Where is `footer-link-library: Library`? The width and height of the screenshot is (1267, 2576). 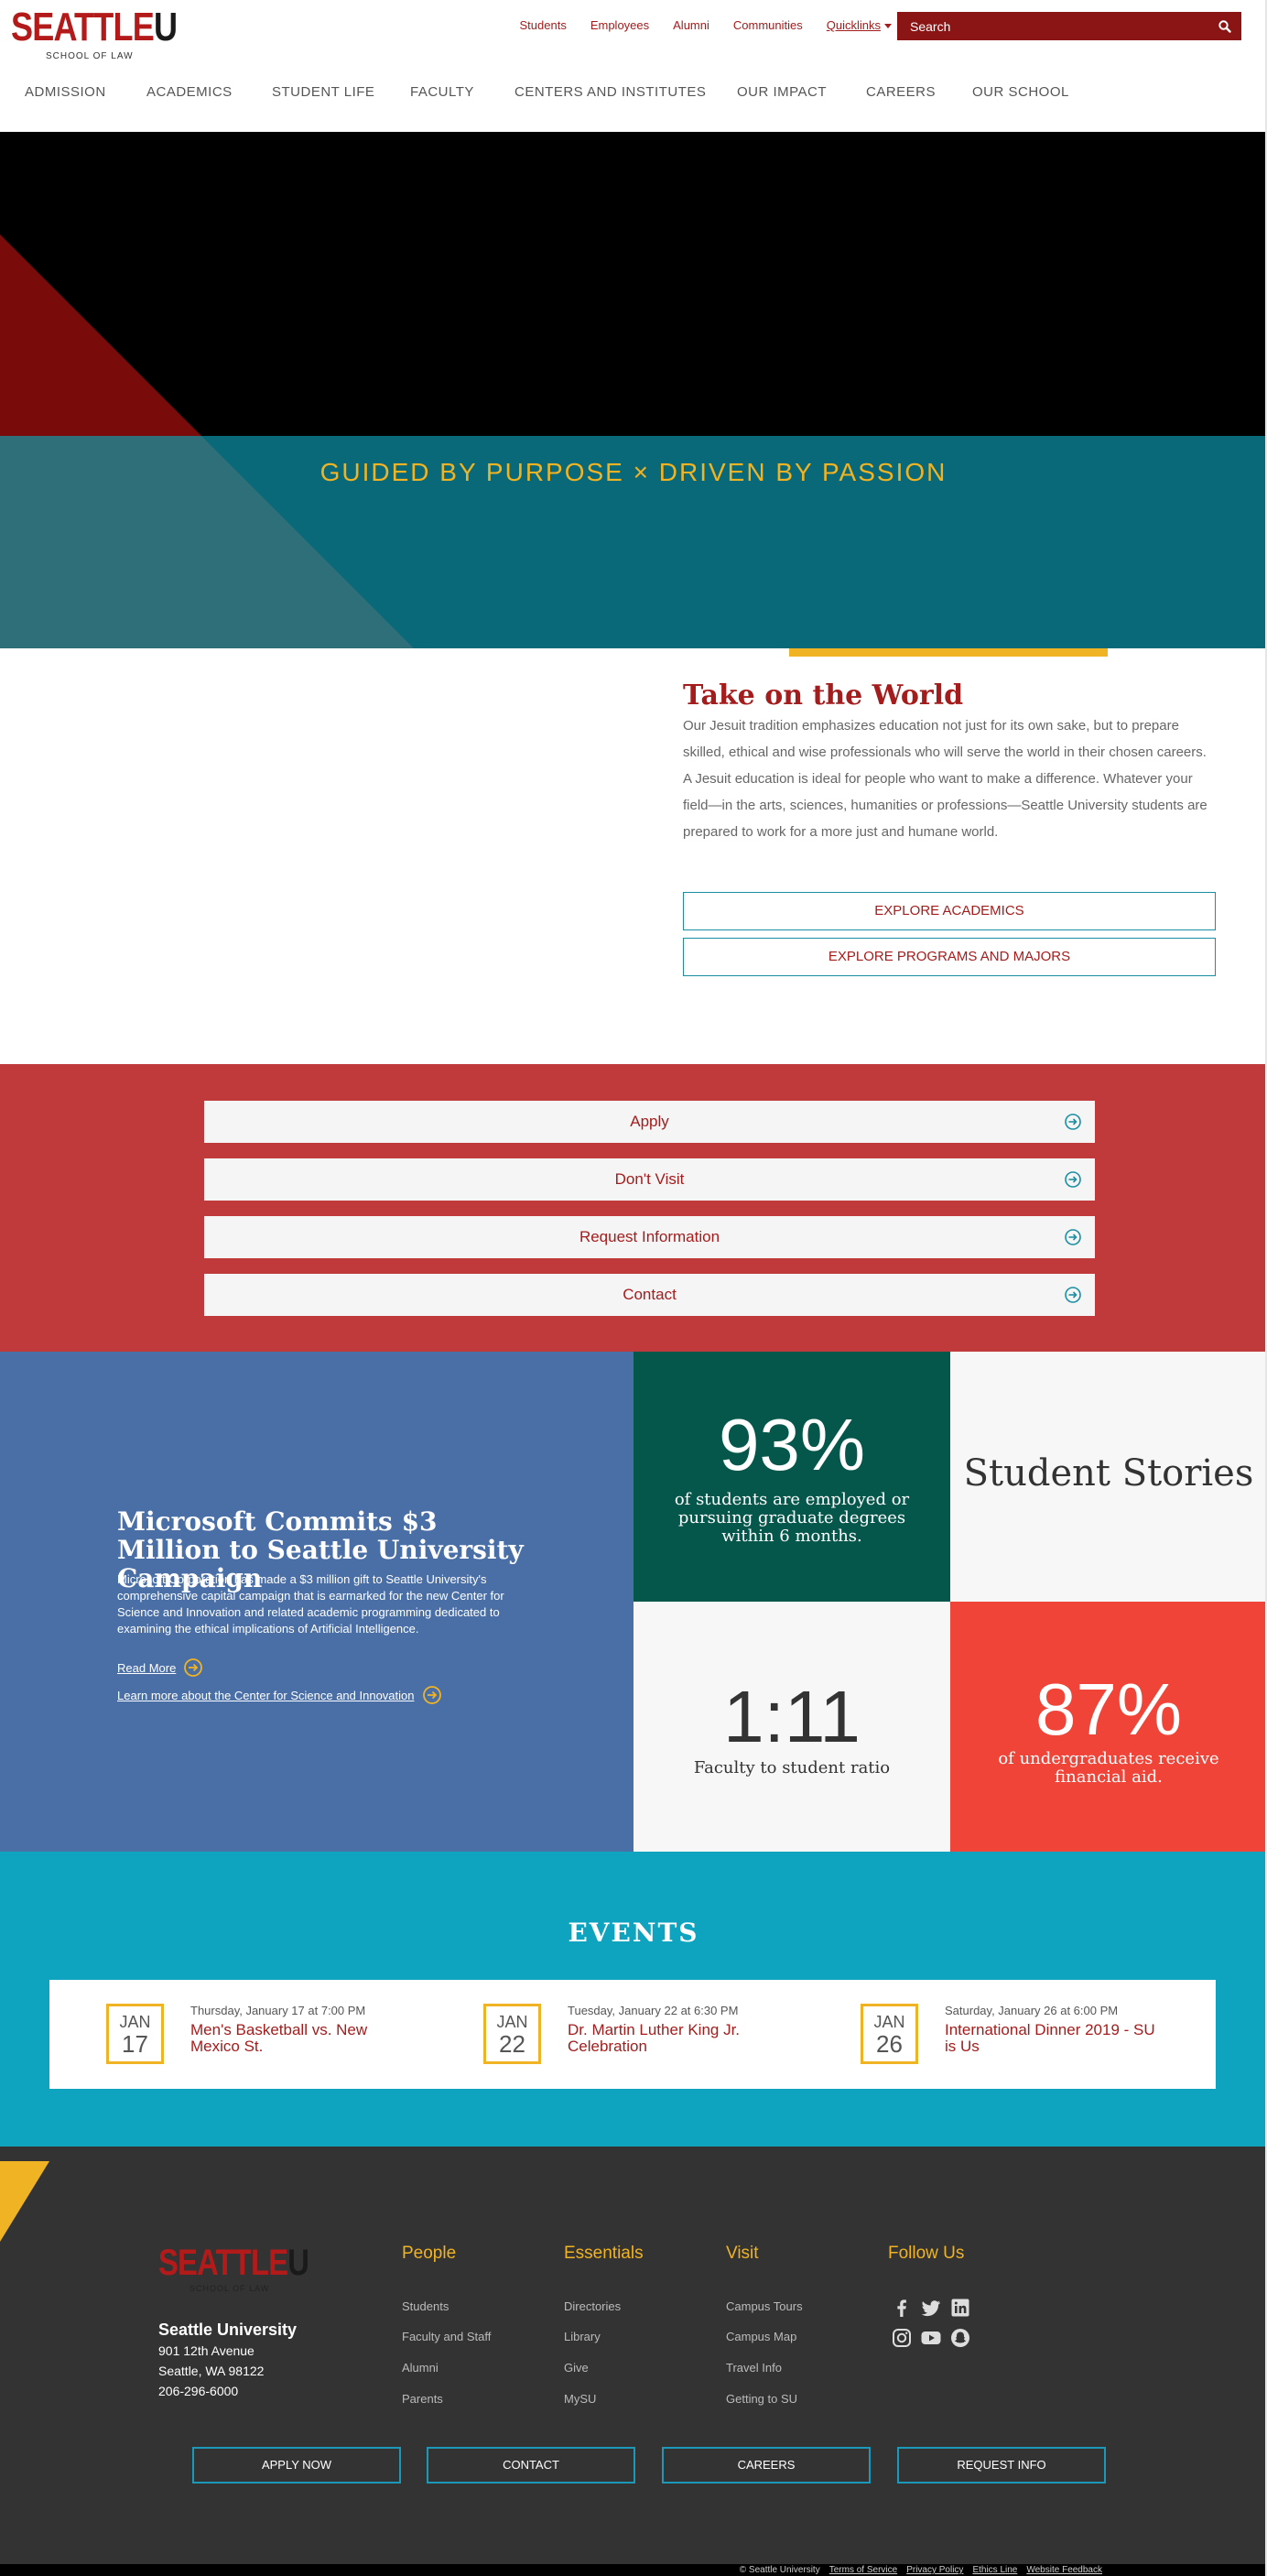
footer-link-library: Library is located at coordinates (582, 2336).